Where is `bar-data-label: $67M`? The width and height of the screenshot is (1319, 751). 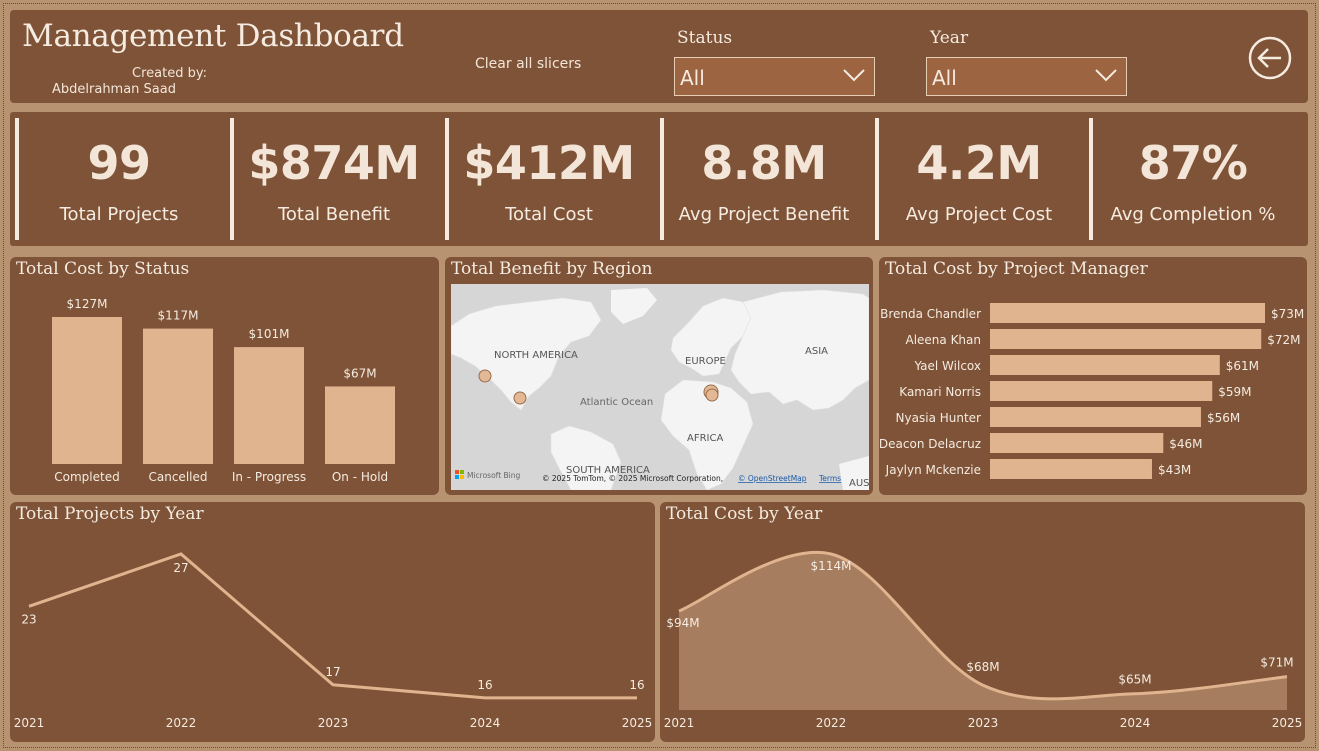
bar-data-label: $67M is located at coordinates (359, 373).